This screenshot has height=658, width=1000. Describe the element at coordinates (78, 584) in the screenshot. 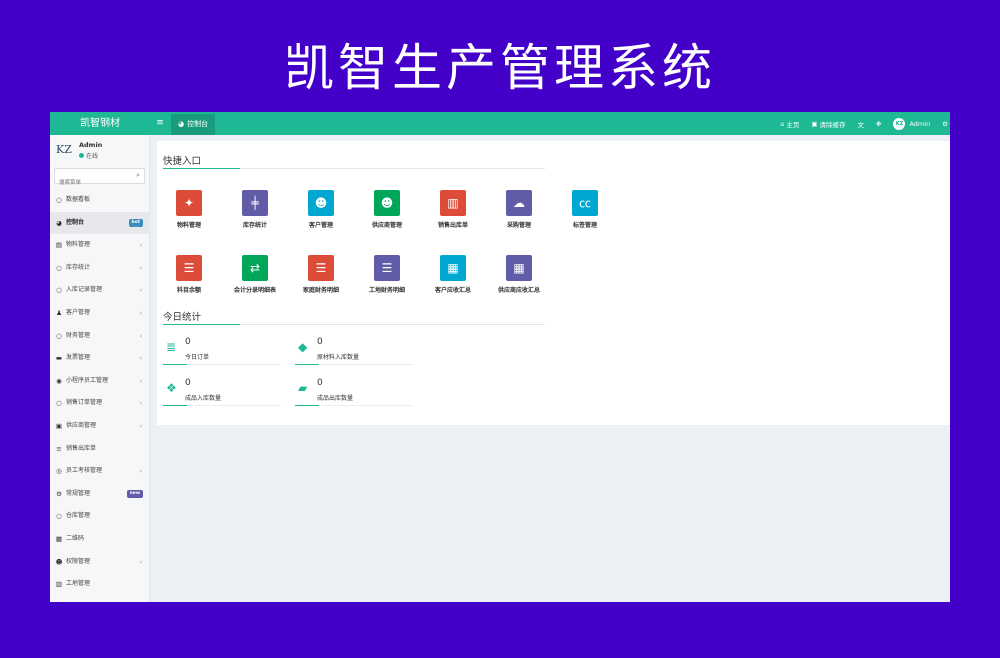

I see `sidebar-item-label: 工地管理` at that location.